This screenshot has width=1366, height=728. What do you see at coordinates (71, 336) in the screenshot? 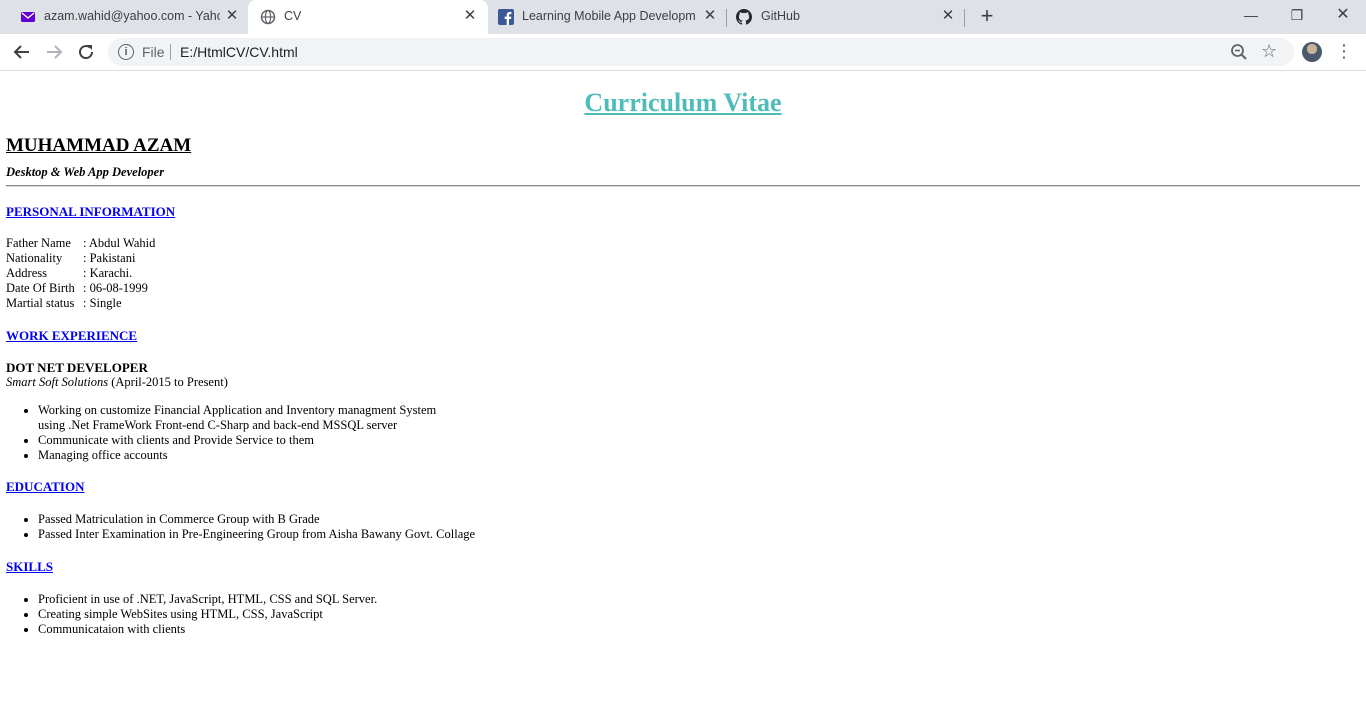
I see `work-experience-heading: WORK EXPERIENCE` at bounding box center [71, 336].